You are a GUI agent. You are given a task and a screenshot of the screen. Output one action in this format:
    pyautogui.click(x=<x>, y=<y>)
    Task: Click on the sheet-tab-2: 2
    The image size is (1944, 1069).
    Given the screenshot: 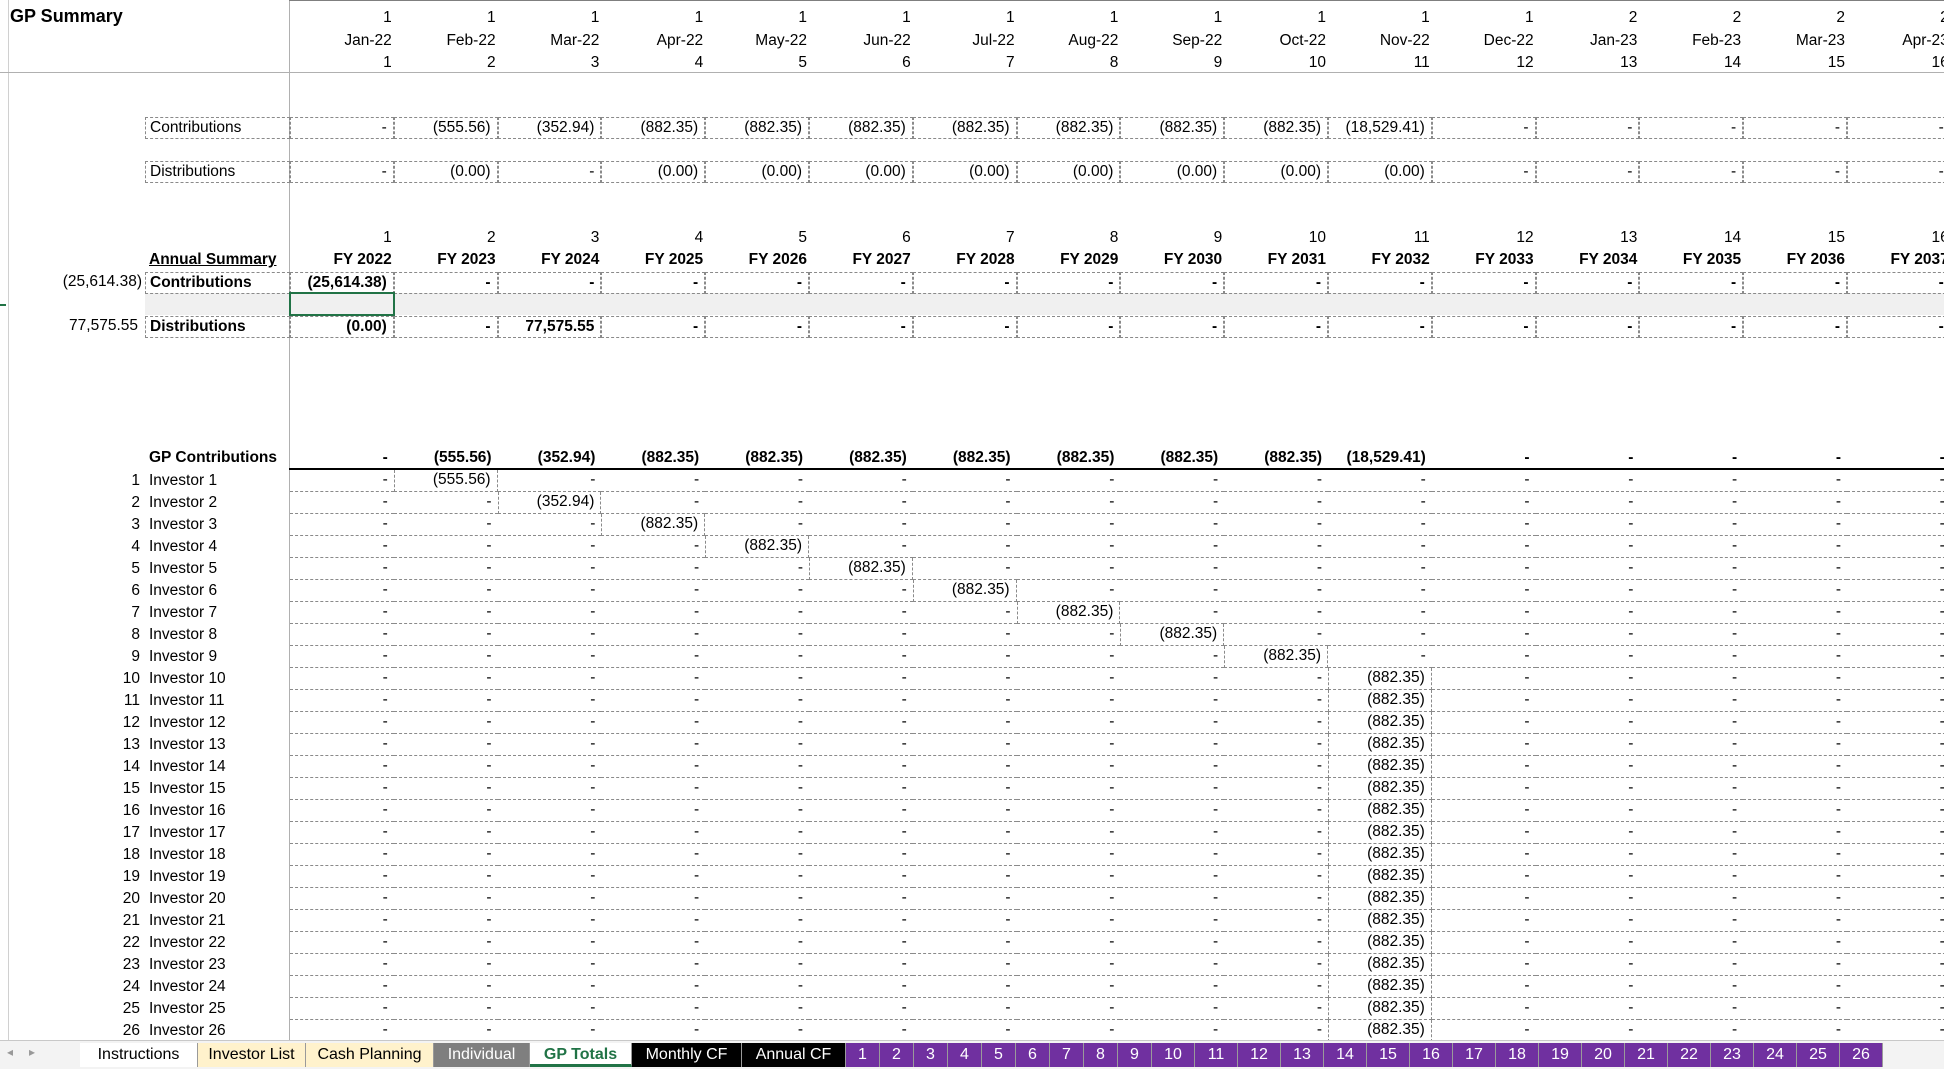 What is the action you would take?
    pyautogui.click(x=897, y=1055)
    